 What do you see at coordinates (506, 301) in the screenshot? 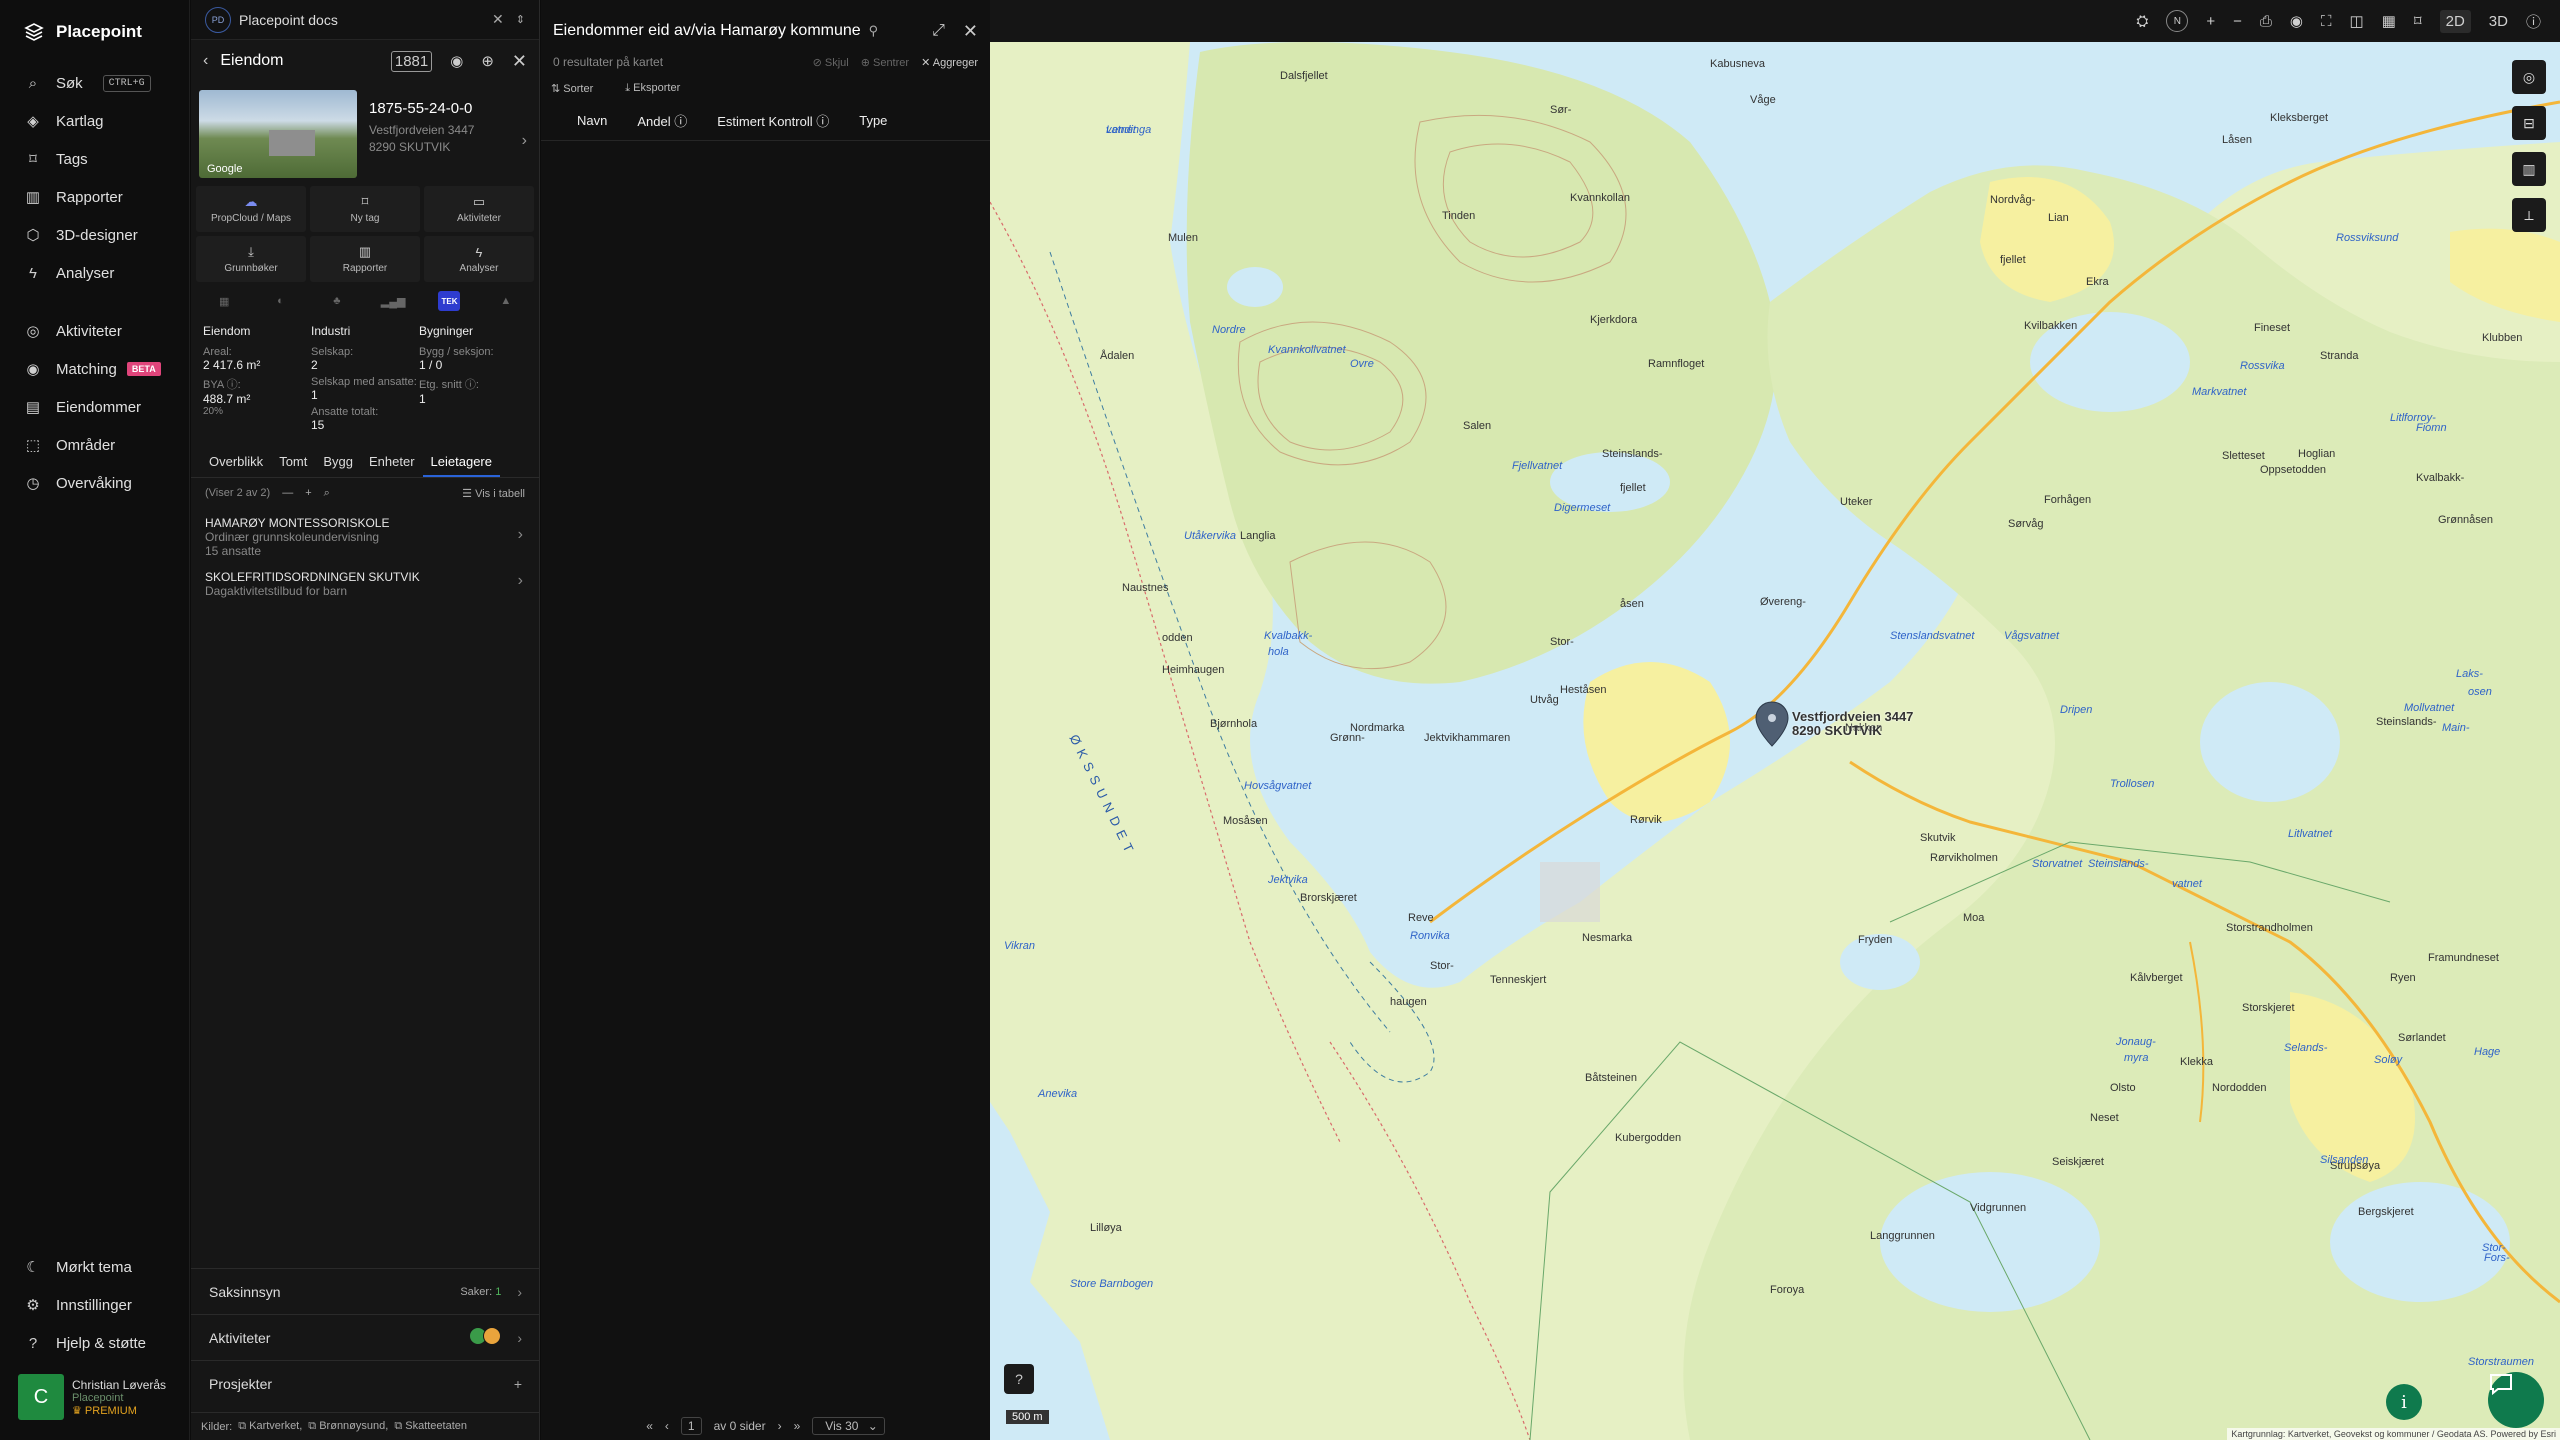
I see `triangle-tile-icon: ▲` at bounding box center [506, 301].